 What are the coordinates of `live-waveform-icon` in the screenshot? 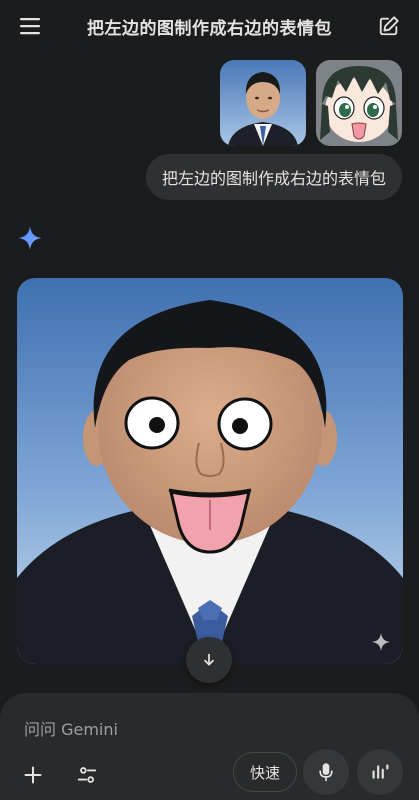 It's located at (380, 771).